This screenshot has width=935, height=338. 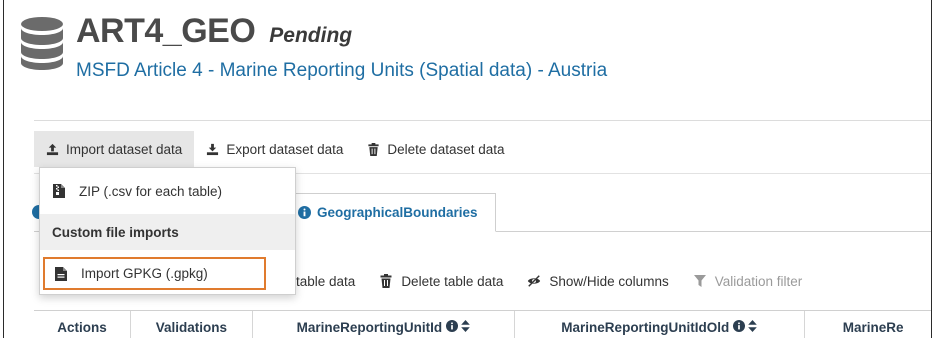 I want to click on export-dataset-button: Export dataset data, so click(x=274, y=149).